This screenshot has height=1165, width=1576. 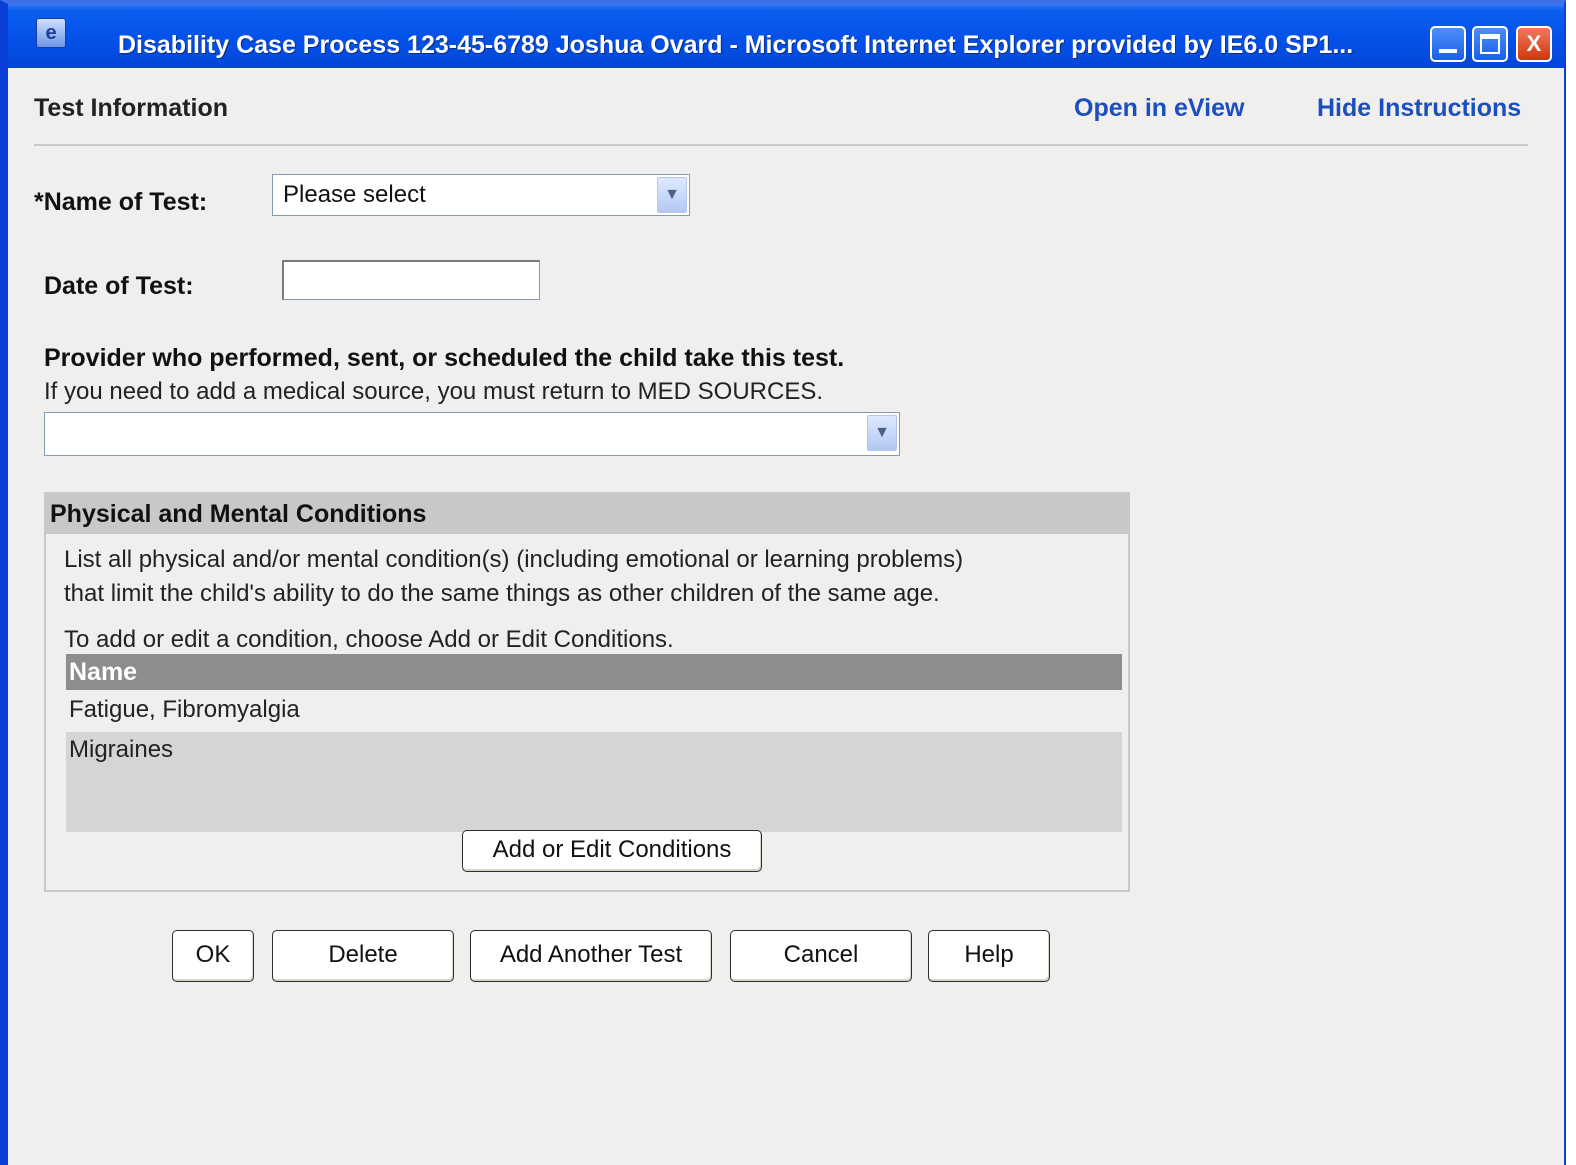 I want to click on conditions-heading: Physical and Mental Conditions, so click(x=587, y=514).